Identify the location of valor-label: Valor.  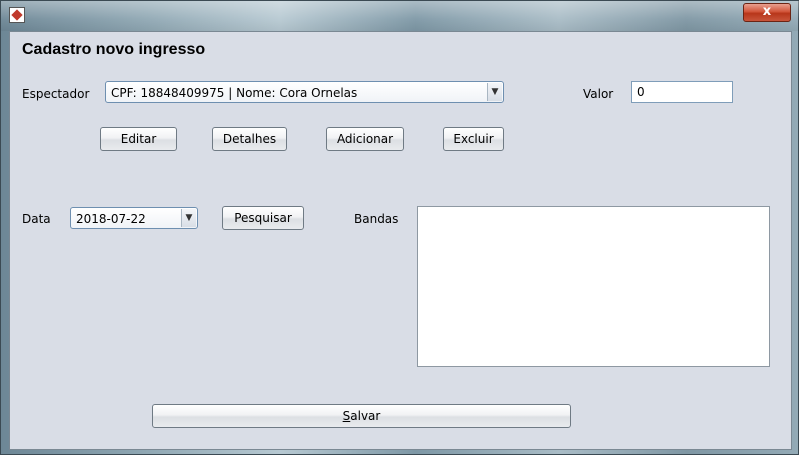
(598, 94).